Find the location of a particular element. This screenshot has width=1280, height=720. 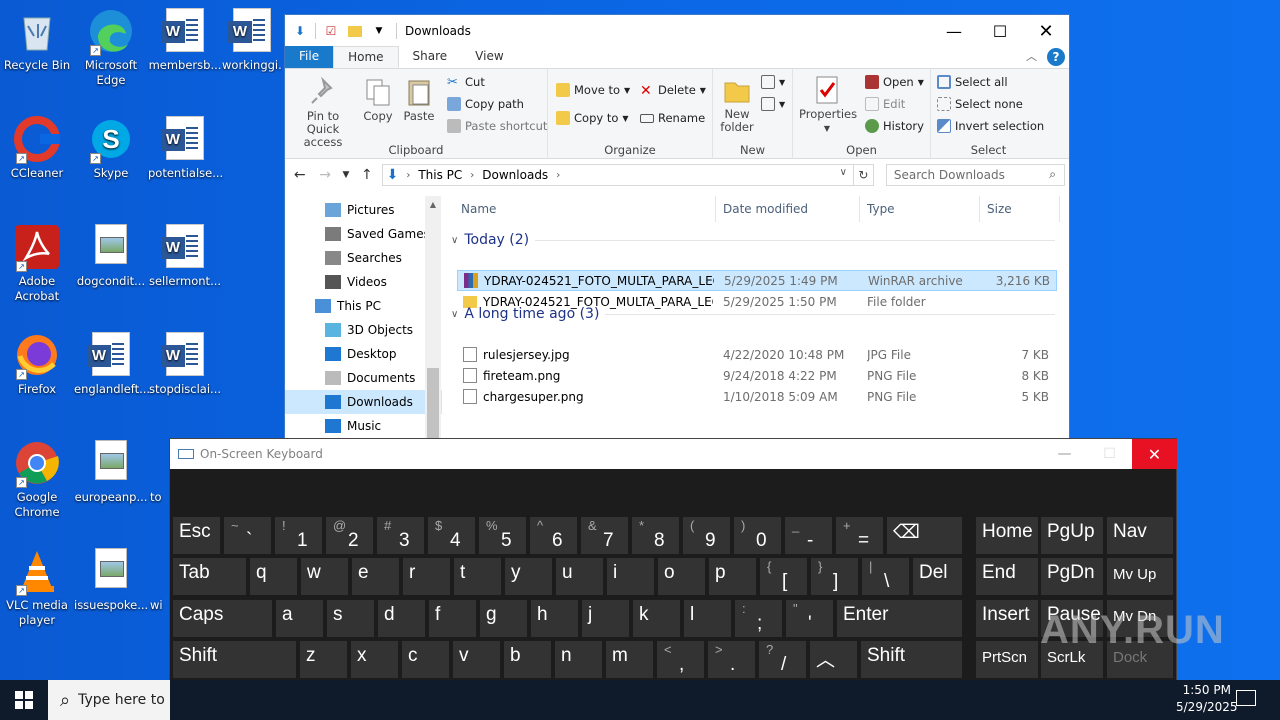

key-backspace: ⌫ is located at coordinates (924, 535).